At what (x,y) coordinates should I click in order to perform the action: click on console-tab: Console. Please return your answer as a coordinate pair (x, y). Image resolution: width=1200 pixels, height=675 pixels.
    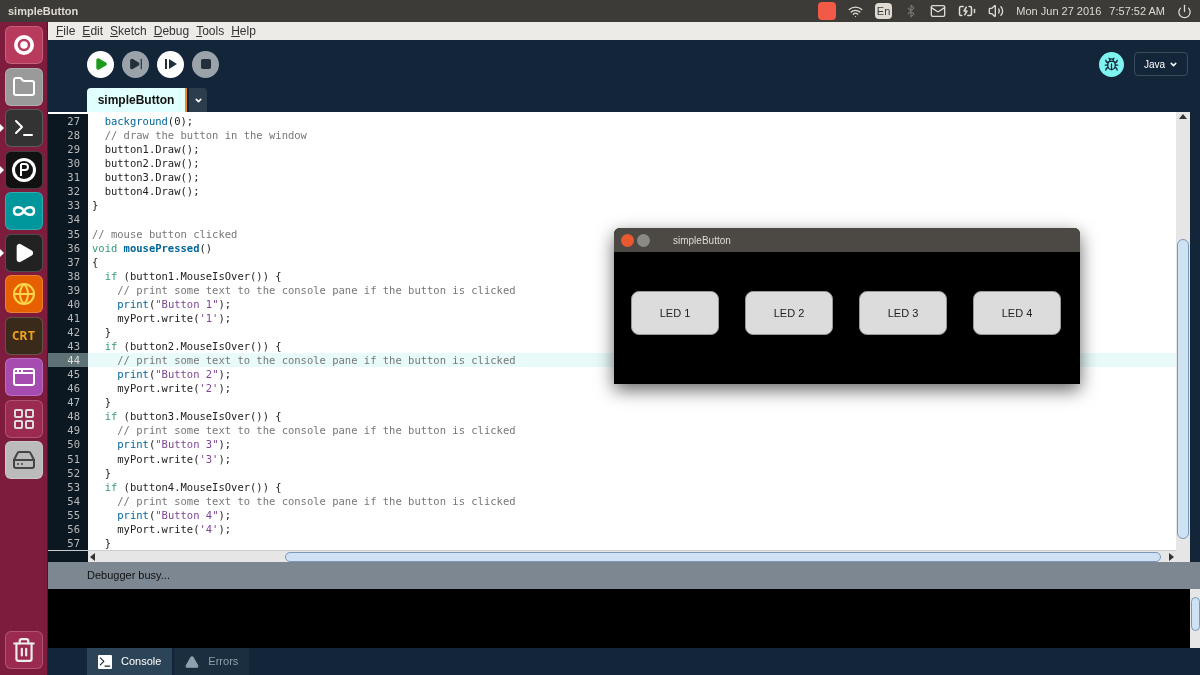
    Looking at the image, I should click on (130, 661).